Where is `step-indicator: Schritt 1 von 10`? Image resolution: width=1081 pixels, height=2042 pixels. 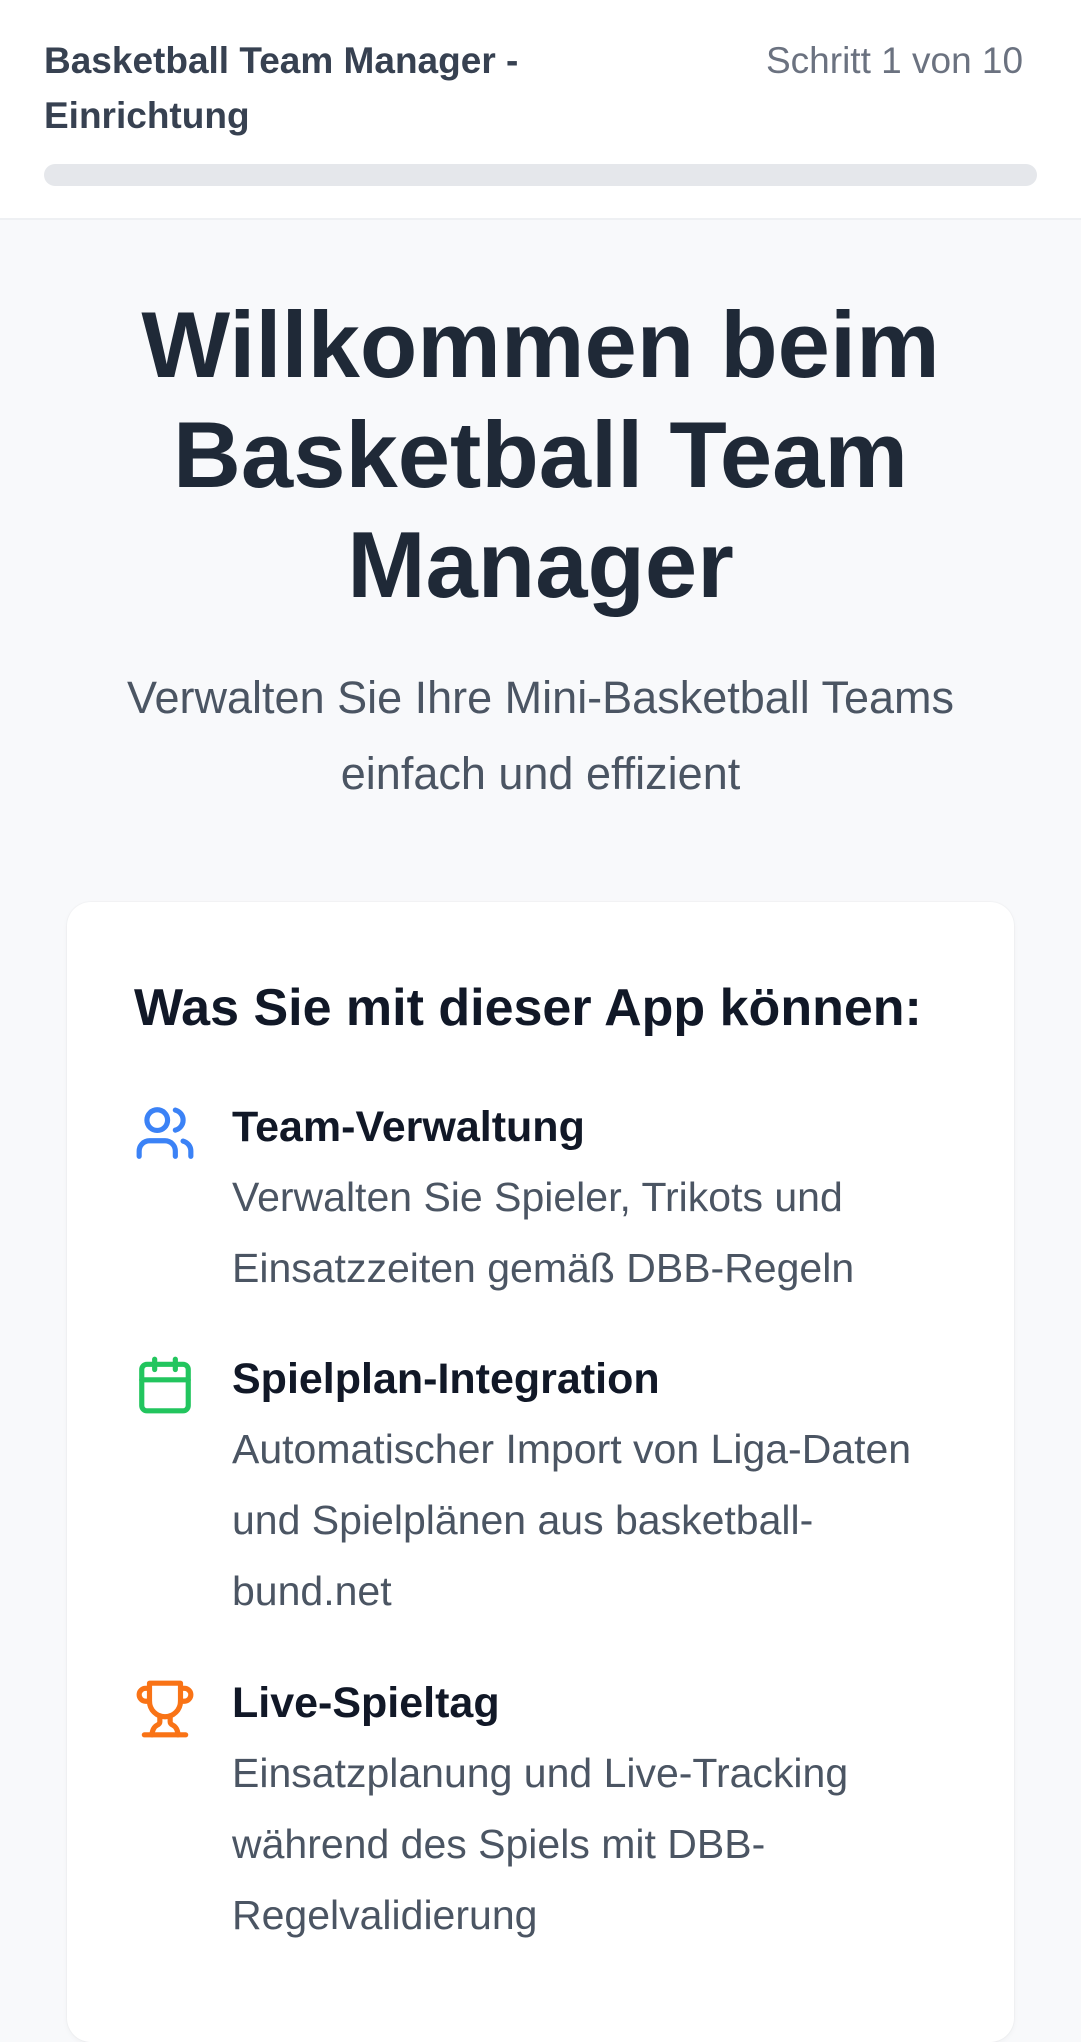
step-indicator: Schritt 1 von 10 is located at coordinates (895, 60).